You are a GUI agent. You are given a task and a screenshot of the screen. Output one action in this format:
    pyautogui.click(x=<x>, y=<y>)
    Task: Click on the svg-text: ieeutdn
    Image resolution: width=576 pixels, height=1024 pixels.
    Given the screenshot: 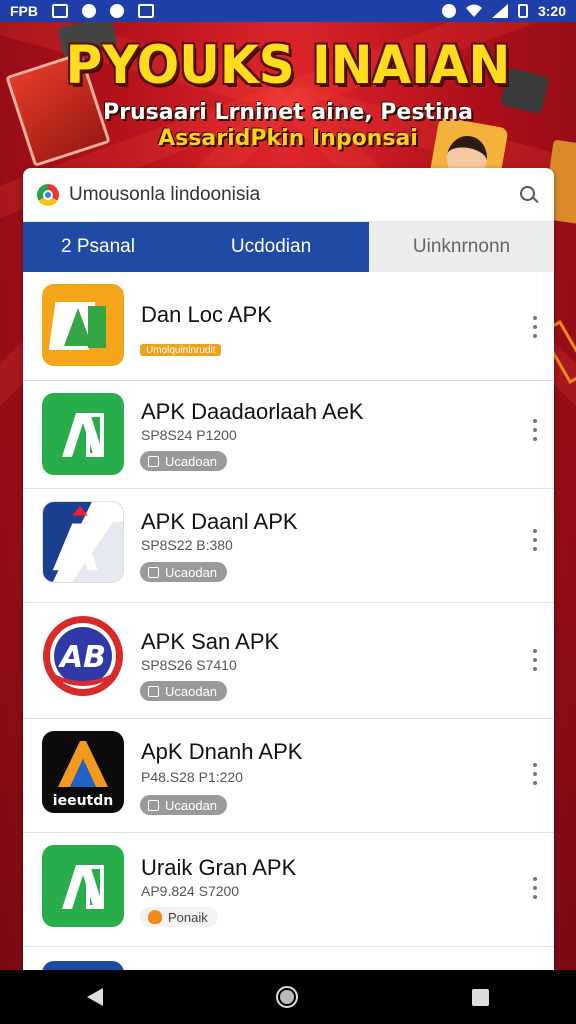 What is the action you would take?
    pyautogui.click(x=83, y=801)
    